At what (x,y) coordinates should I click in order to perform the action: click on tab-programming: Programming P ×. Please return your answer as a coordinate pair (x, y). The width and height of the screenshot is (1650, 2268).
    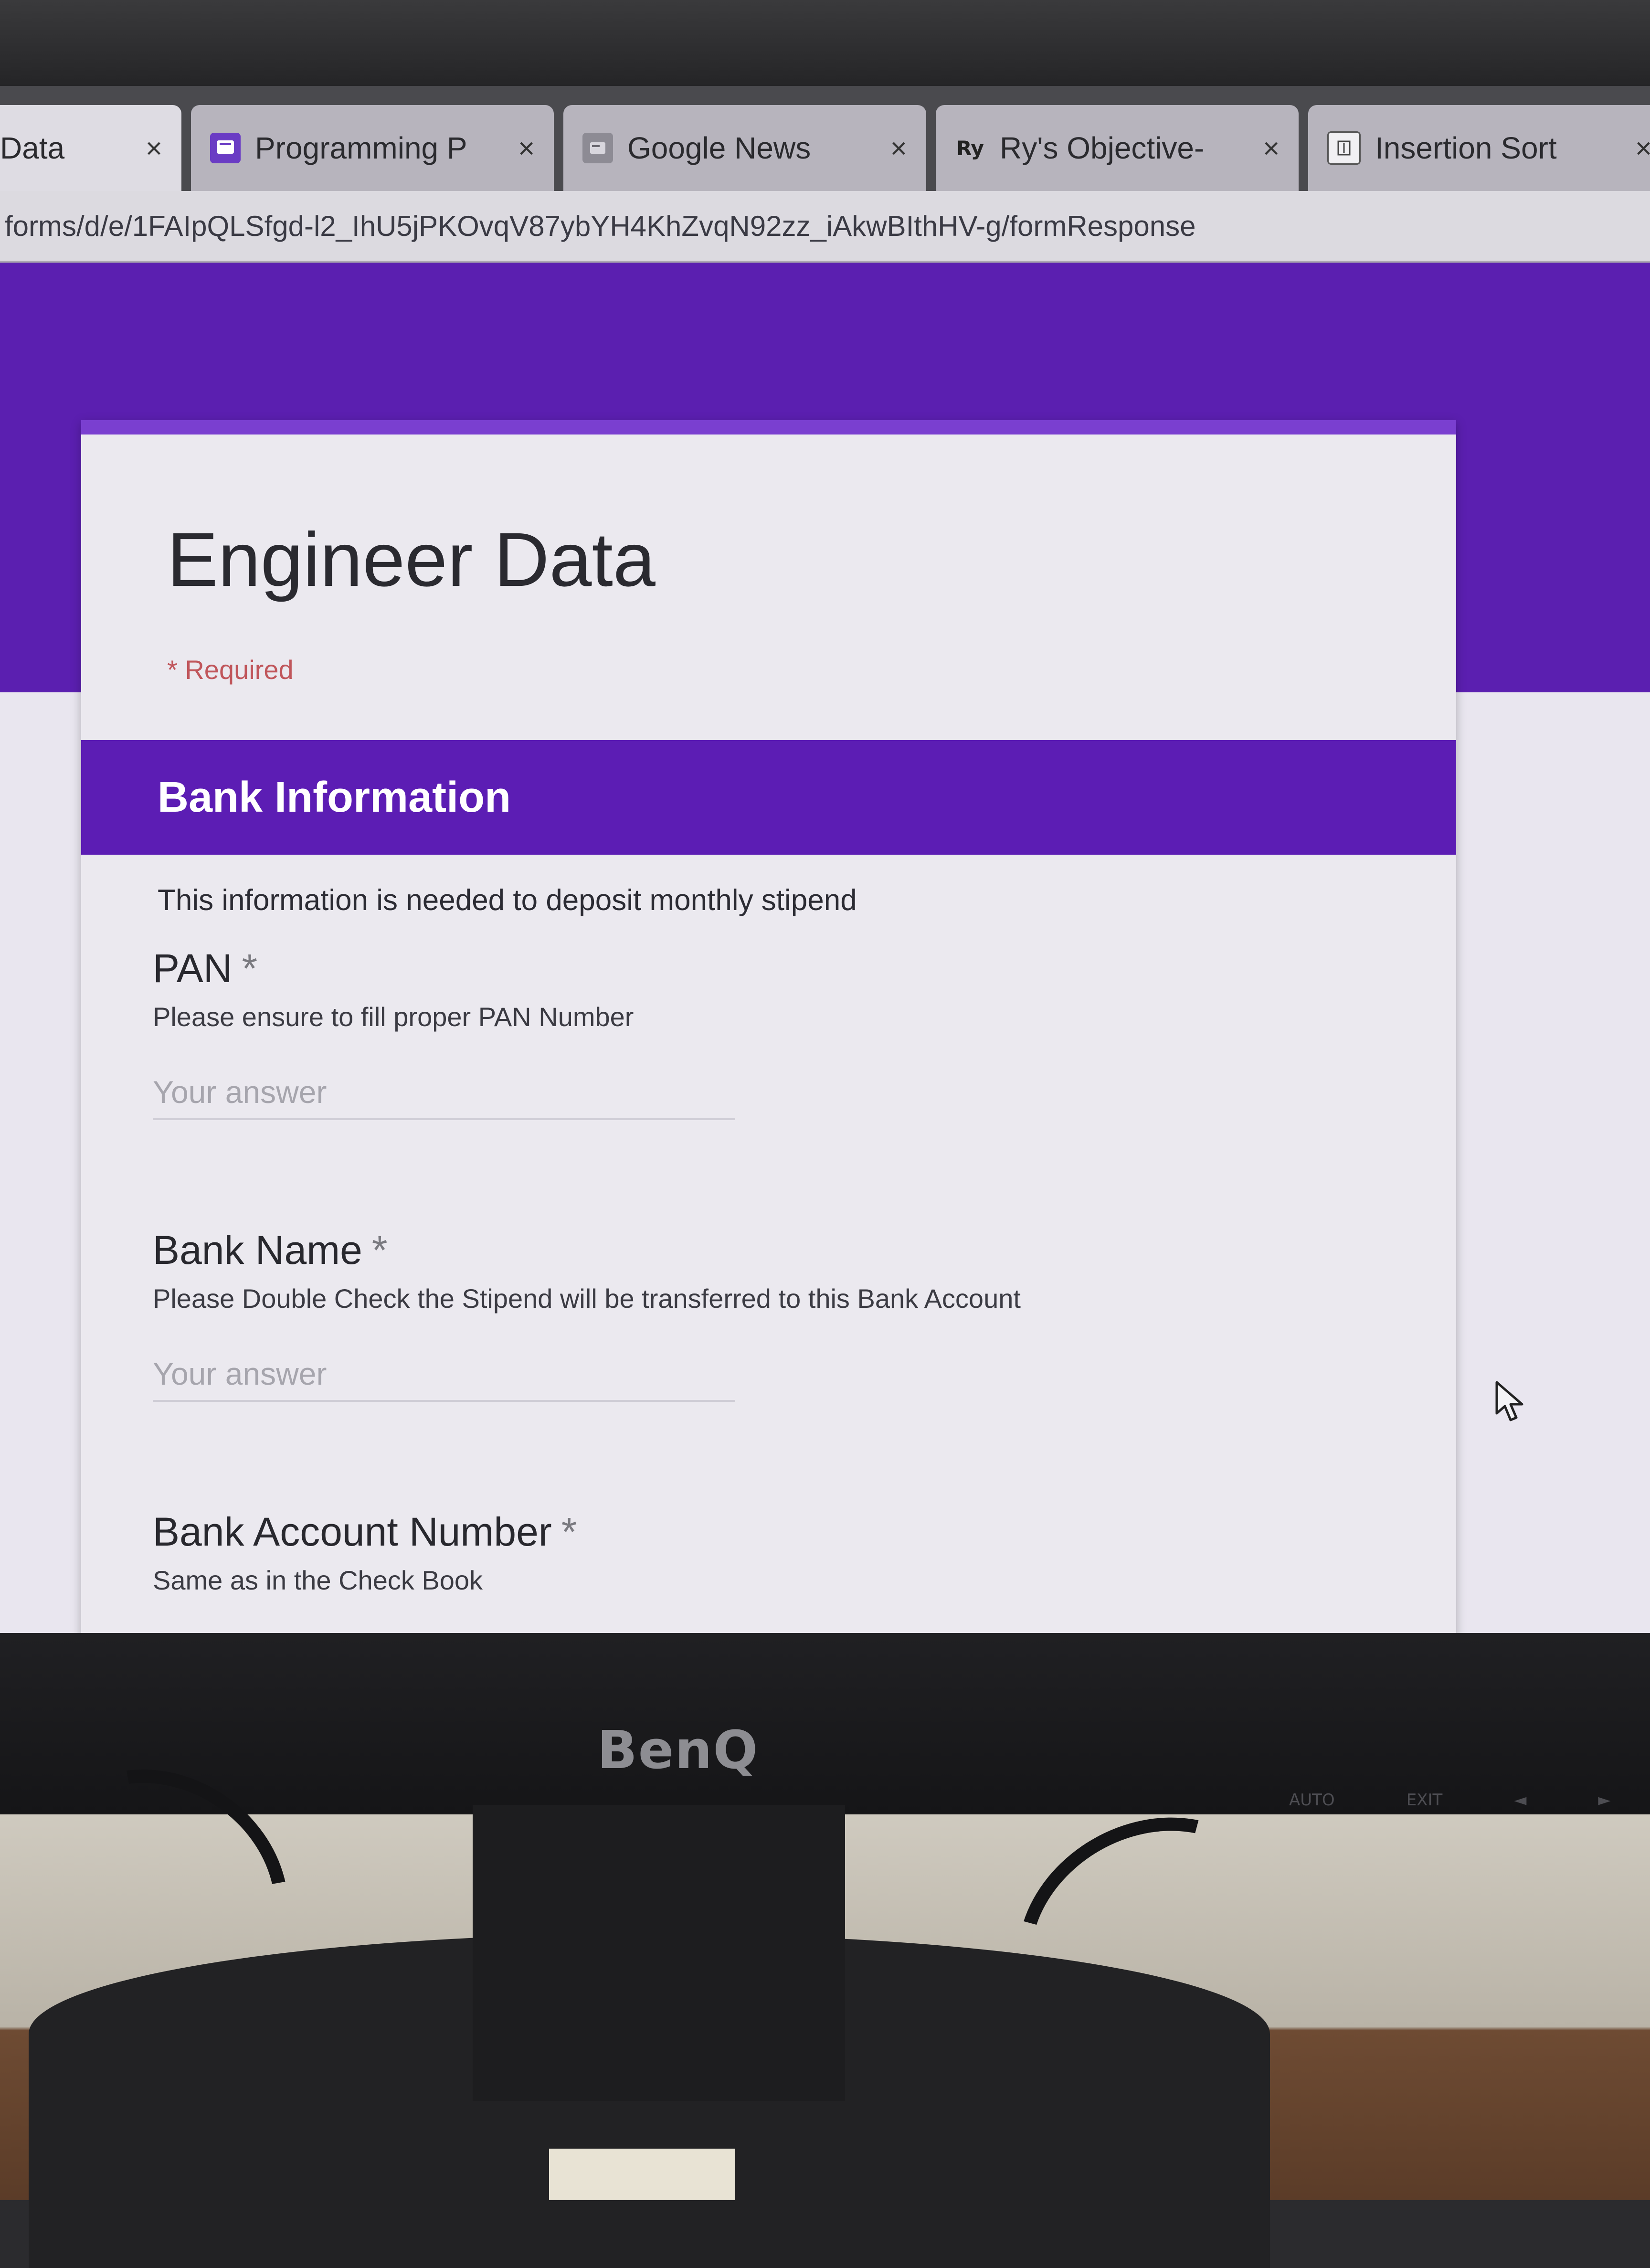
    Looking at the image, I should click on (373, 148).